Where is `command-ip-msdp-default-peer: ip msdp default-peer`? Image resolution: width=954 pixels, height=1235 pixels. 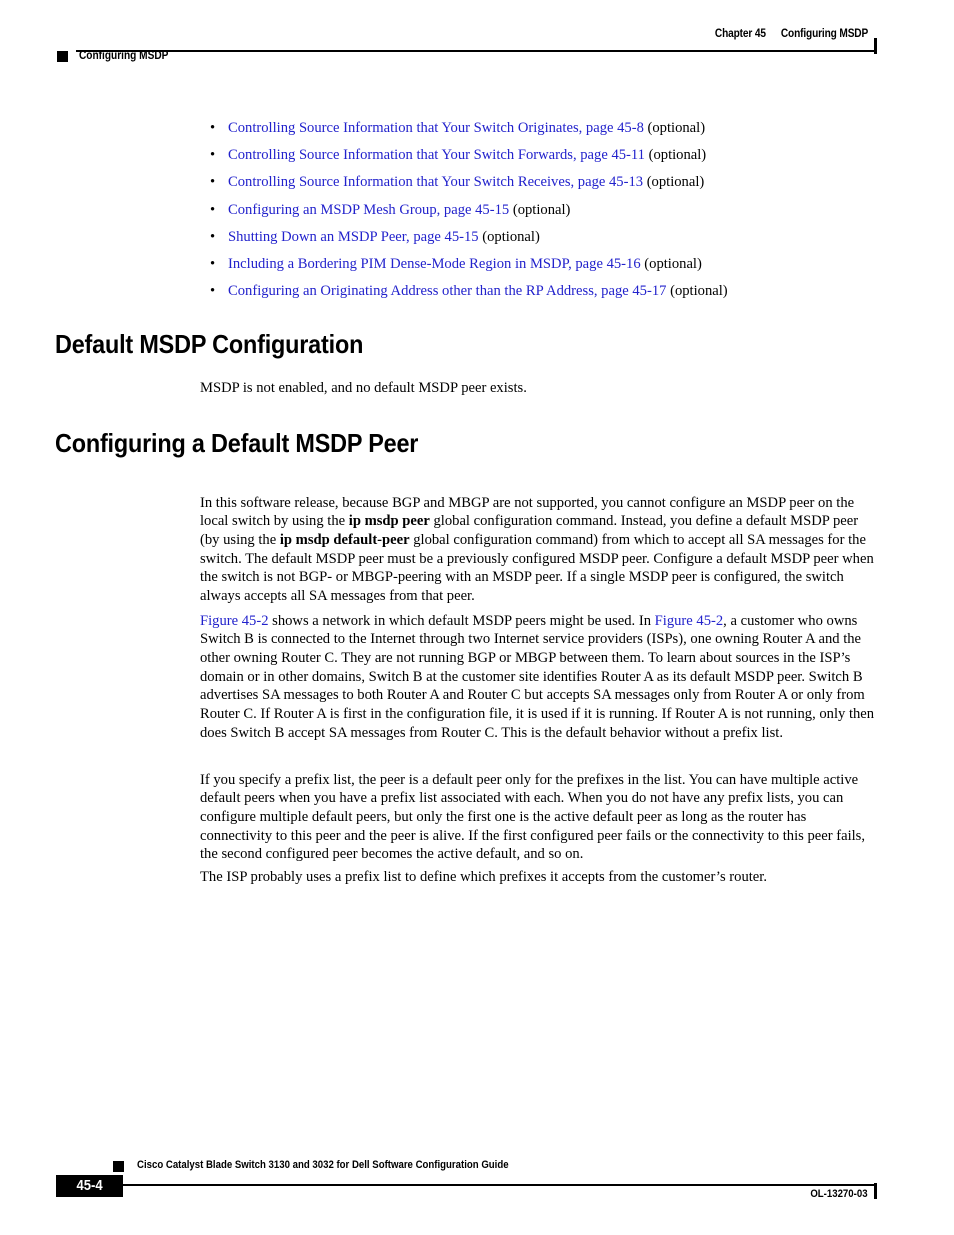 command-ip-msdp-default-peer: ip msdp default-peer is located at coordinates (344, 540).